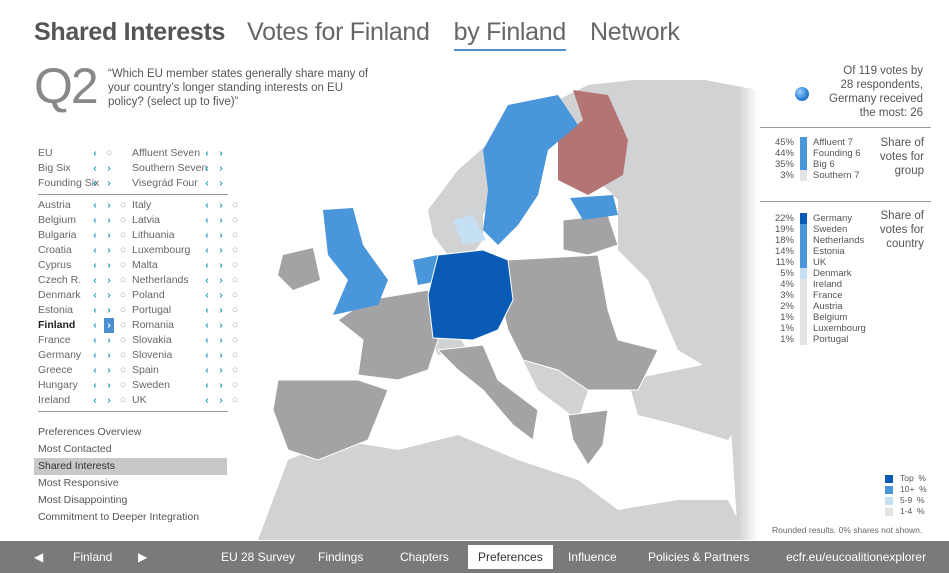 The image size is (949, 573). I want to click on row-label: Portugal, so click(167, 310).